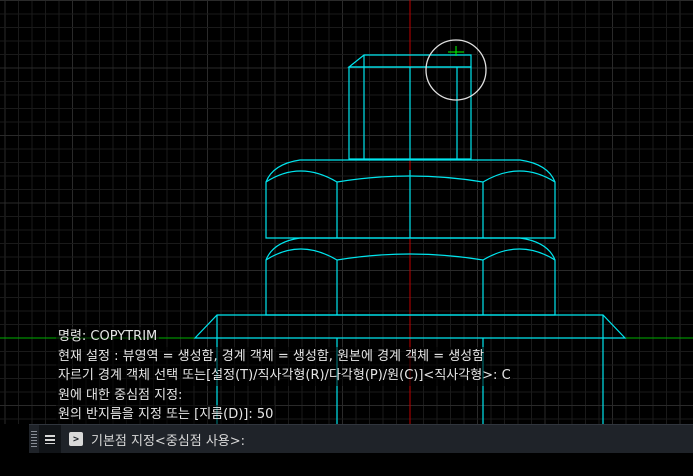 This screenshot has height=476, width=693. Describe the element at coordinates (346, 464) in the screenshot. I see `bottom-strip` at that location.